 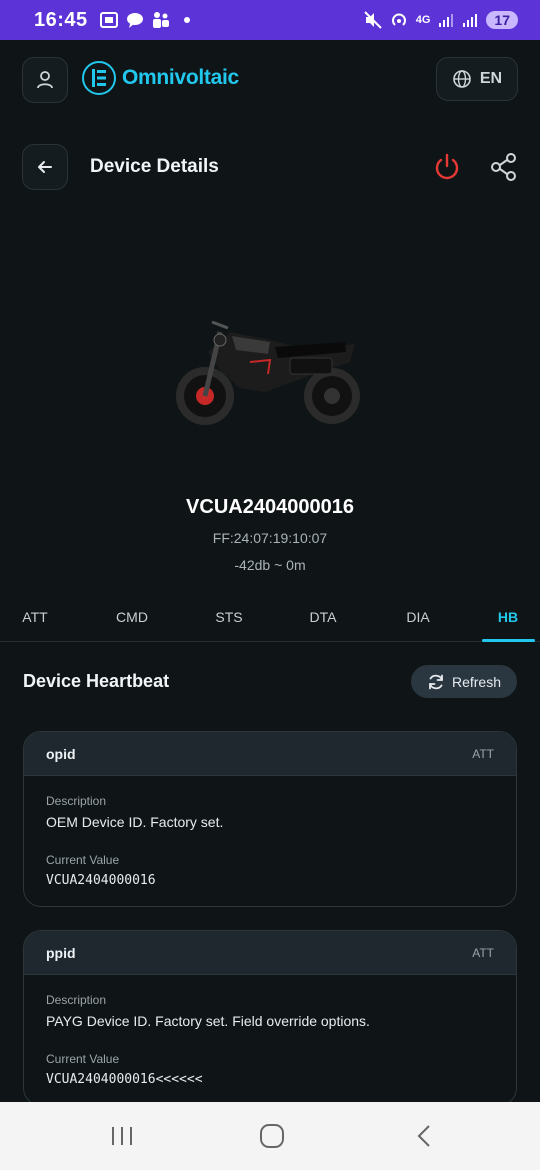 I want to click on top-bar: Omnivoltaic EN, so click(x=270, y=80).